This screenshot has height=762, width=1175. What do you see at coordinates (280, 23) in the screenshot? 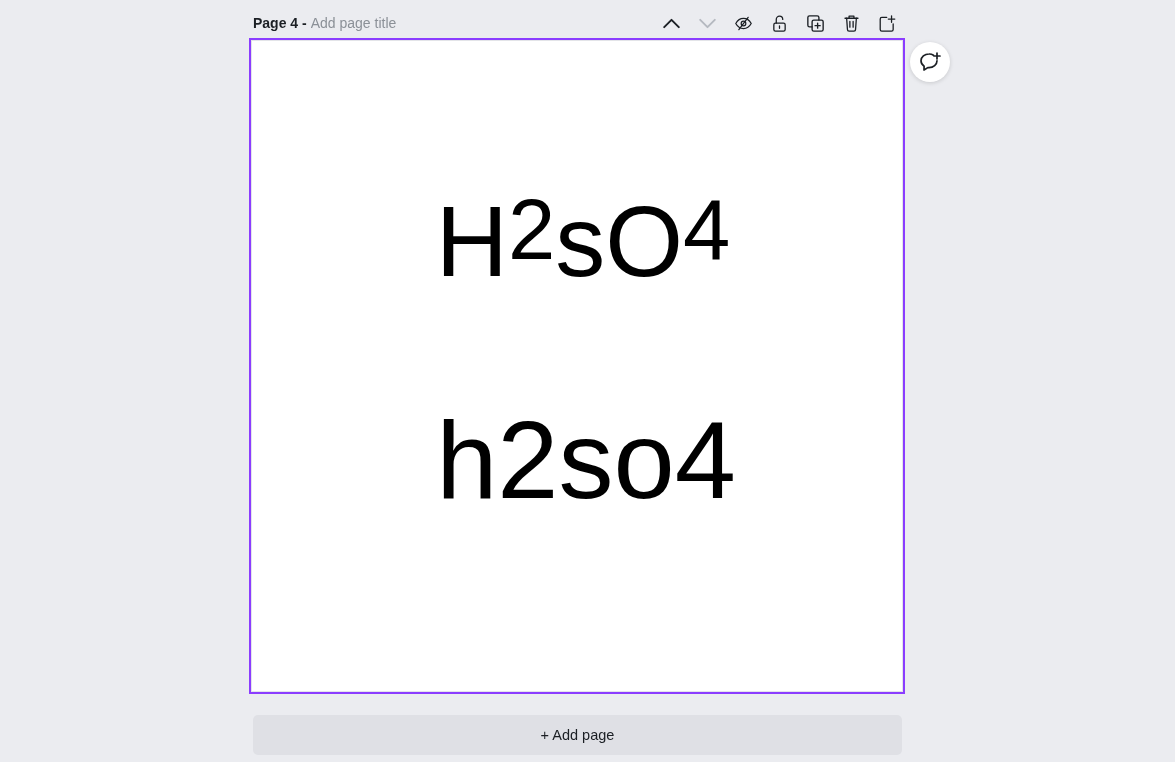
I see `page-number-label: Page 4 -` at bounding box center [280, 23].